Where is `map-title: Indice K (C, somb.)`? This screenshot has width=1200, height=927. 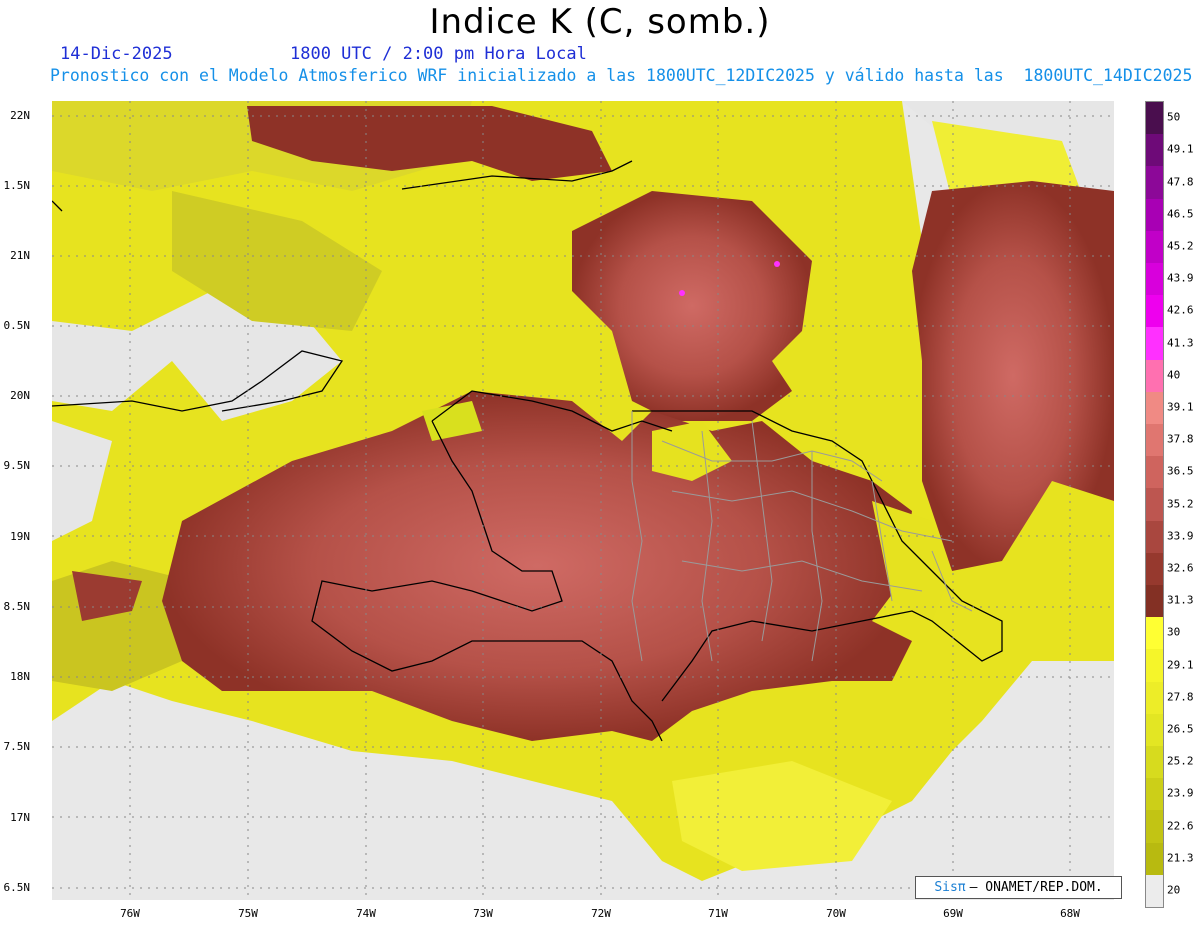 map-title: Indice K (C, somb.) is located at coordinates (600, 22).